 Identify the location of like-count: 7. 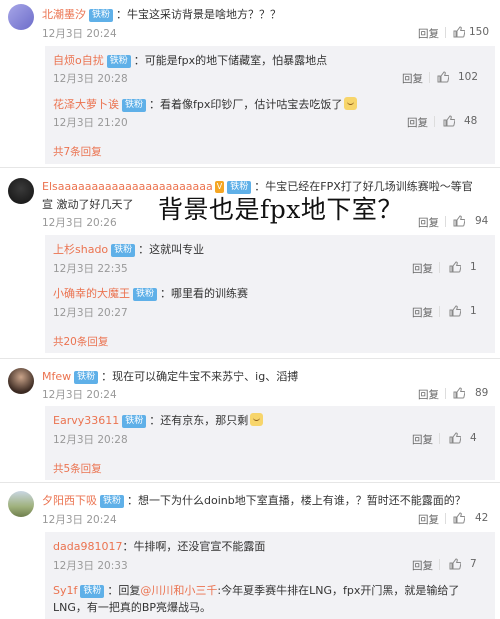
(473, 564).